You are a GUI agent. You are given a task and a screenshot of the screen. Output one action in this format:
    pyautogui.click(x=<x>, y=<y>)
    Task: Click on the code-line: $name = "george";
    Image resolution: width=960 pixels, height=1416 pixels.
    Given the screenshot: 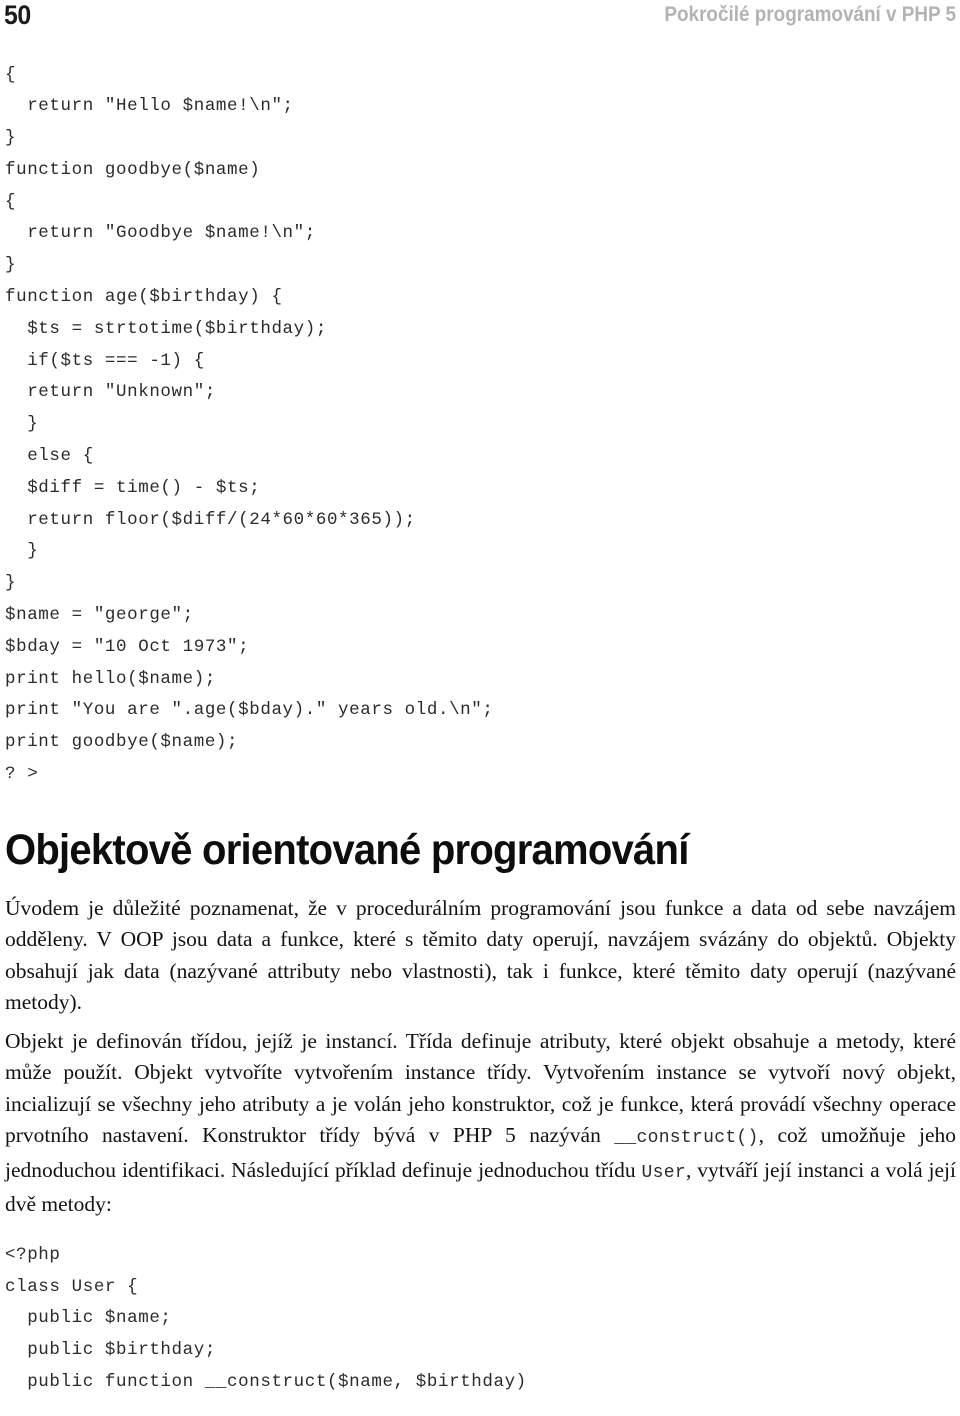 What is the action you would take?
    pyautogui.click(x=99, y=615)
    